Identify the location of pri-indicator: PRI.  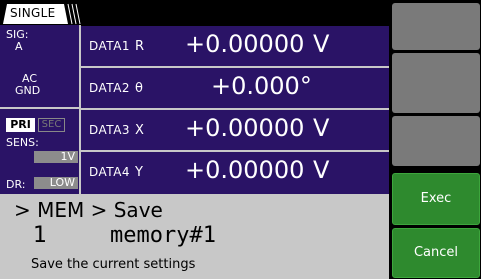
(20, 125).